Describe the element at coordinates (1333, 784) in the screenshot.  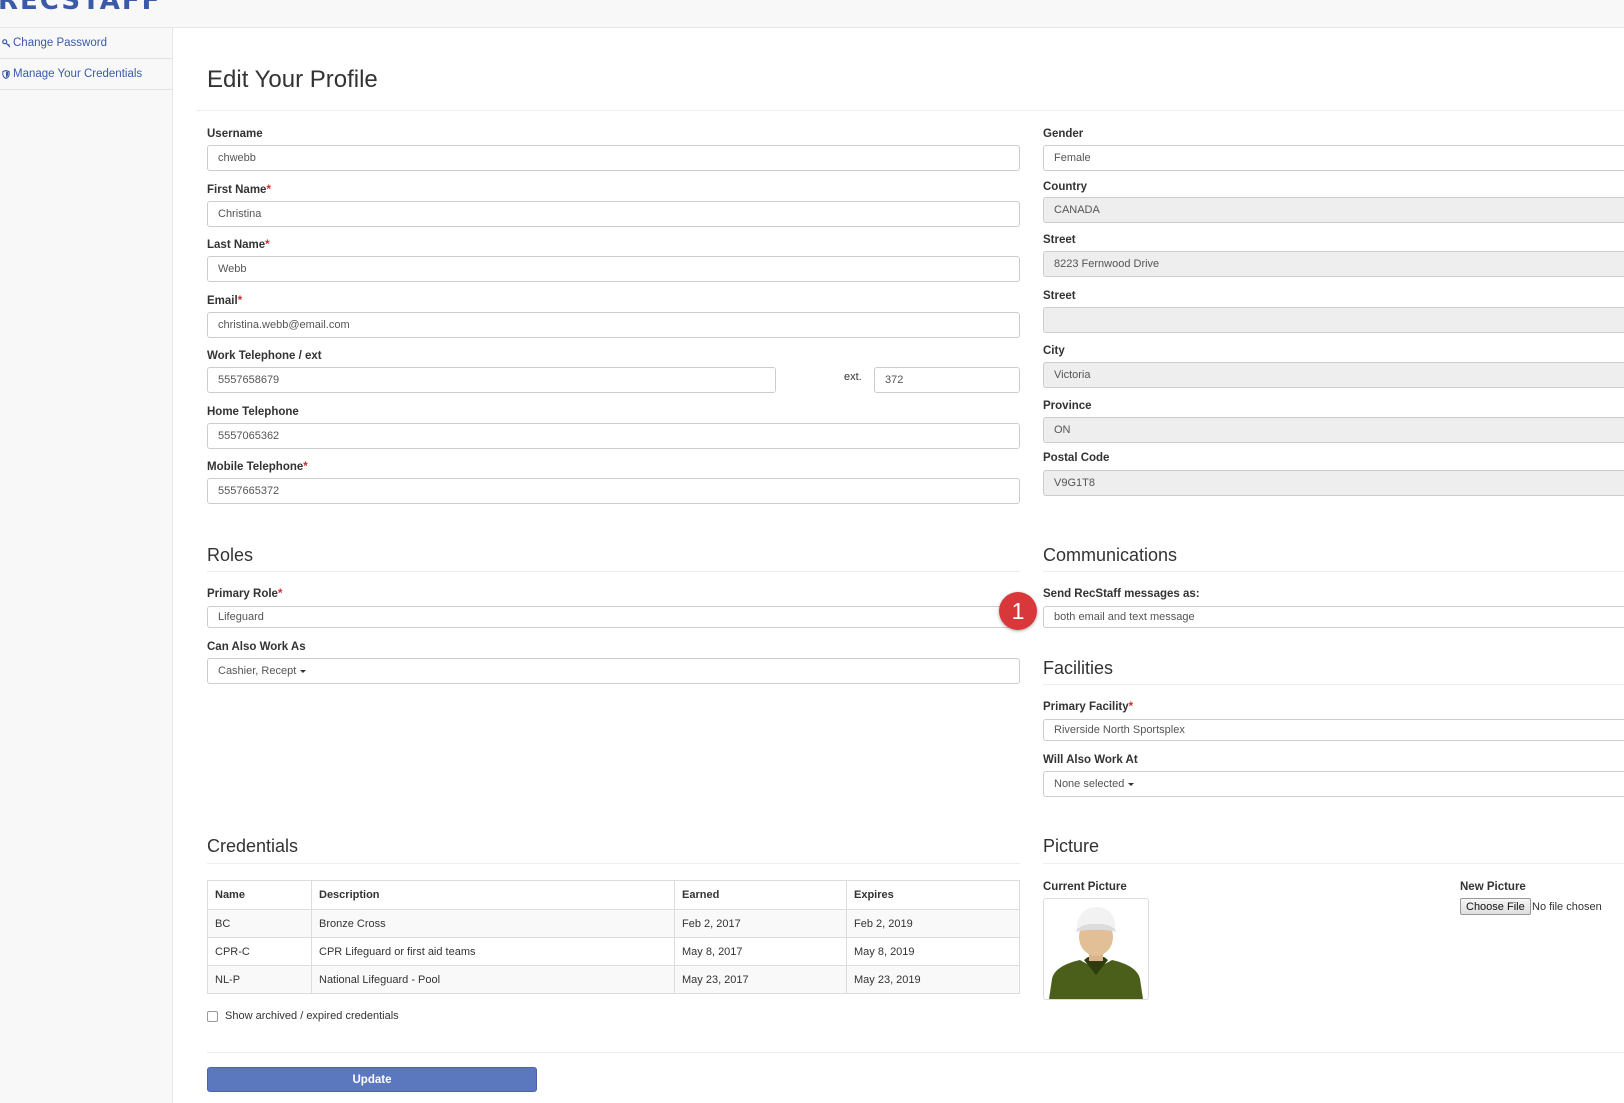
I see `will-also-work-at-dropdown: None selected` at that location.